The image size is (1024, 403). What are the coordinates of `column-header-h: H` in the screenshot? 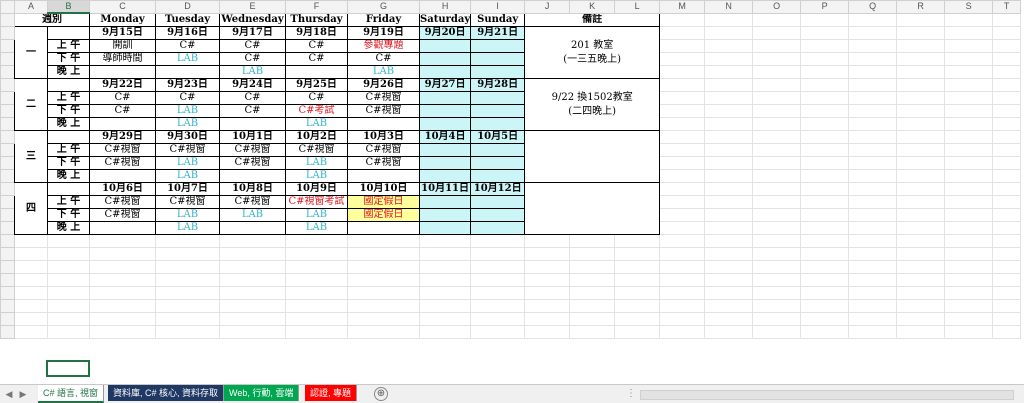 It's located at (445, 7).